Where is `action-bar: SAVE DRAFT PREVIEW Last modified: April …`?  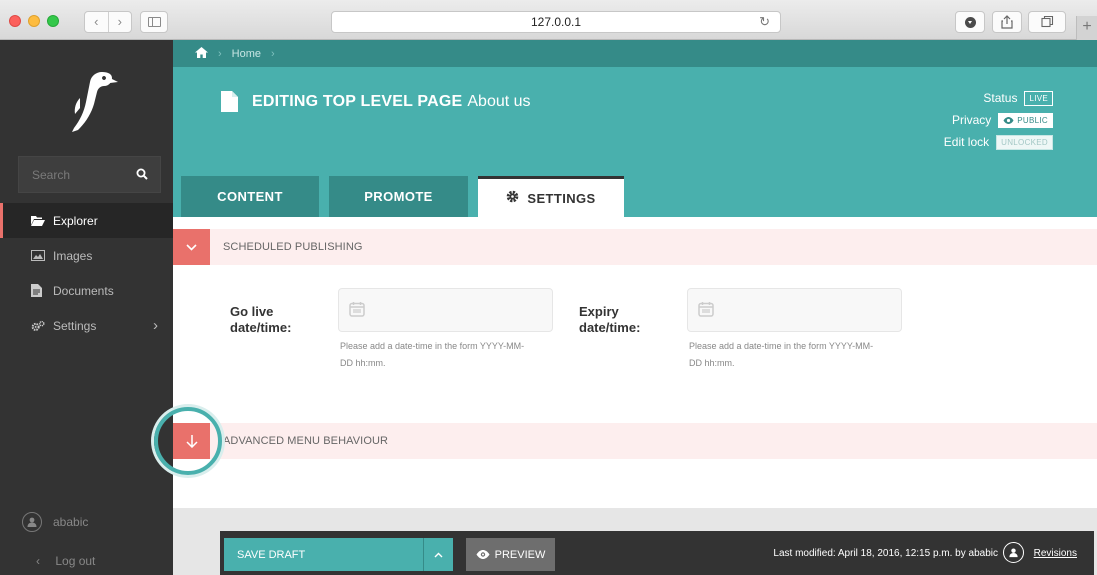 action-bar: SAVE DRAFT PREVIEW Last modified: April … is located at coordinates (657, 553).